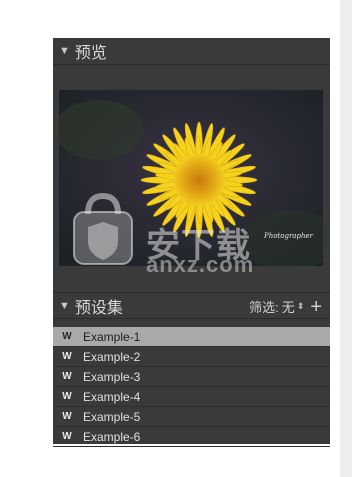  What do you see at coordinates (191, 437) in the screenshot?
I see `preset-item: W Example-6` at bounding box center [191, 437].